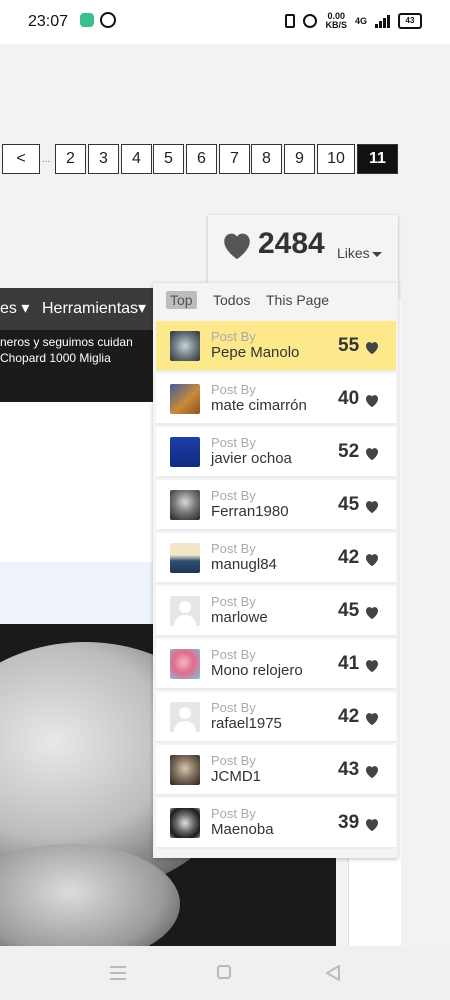 The height and width of the screenshot is (1000, 450). Describe the element at coordinates (297, 300) in the screenshot. I see `tab-this-page: This Page` at that location.